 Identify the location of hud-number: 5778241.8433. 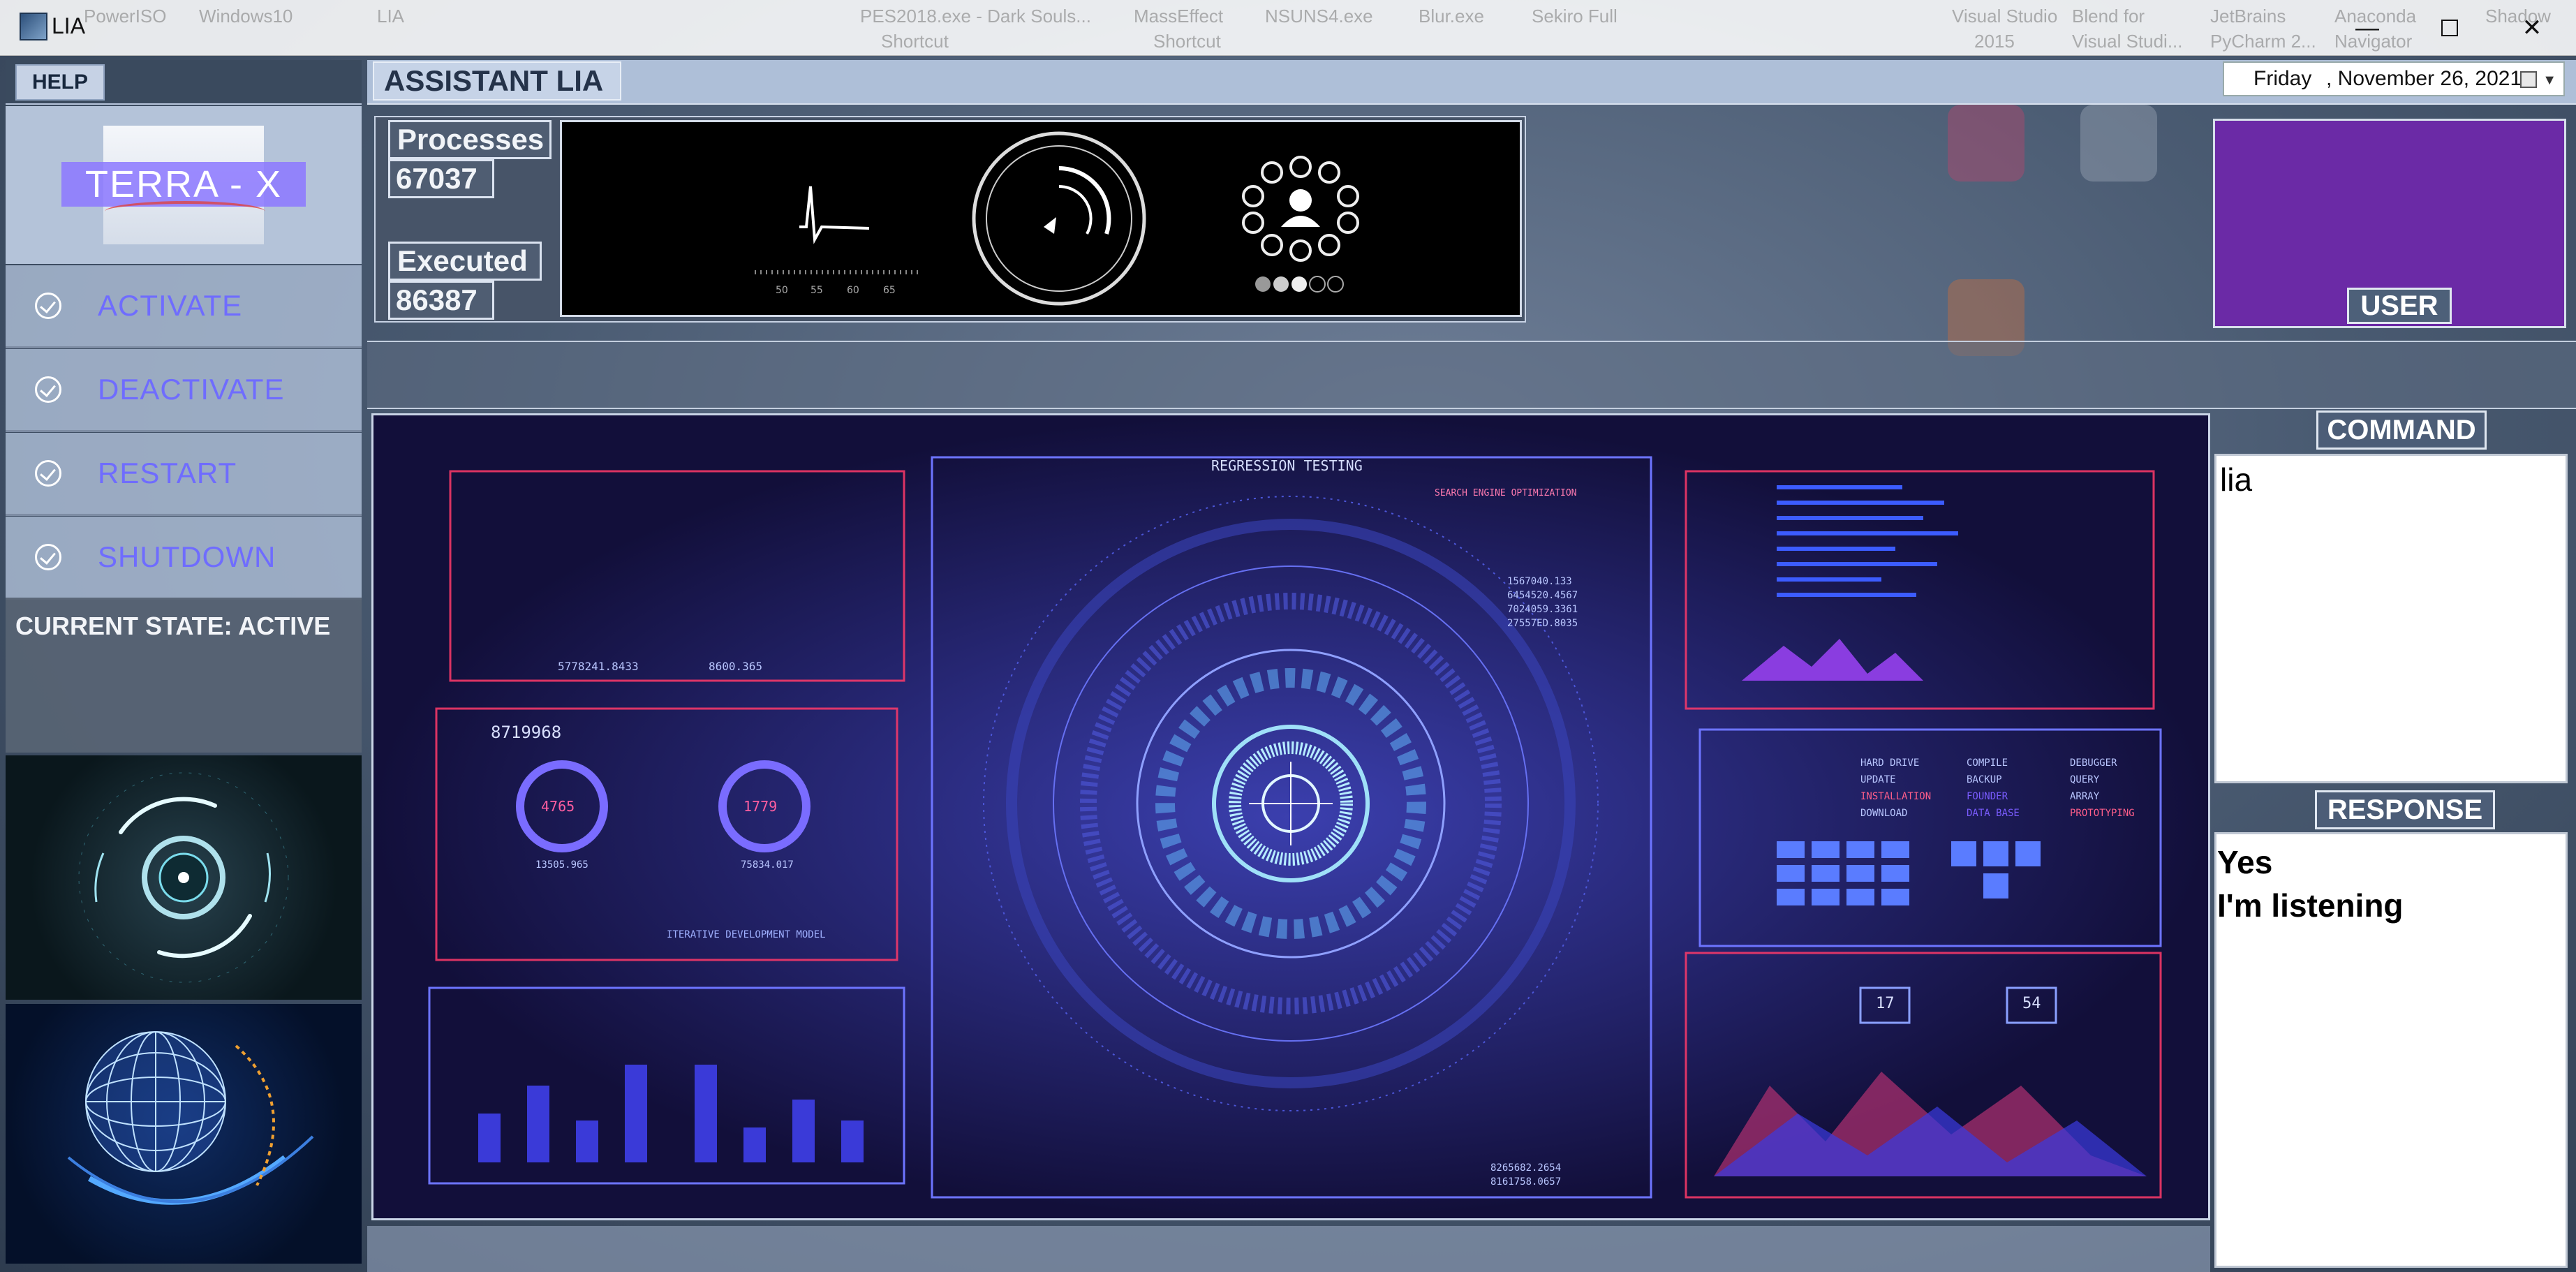
(598, 666).